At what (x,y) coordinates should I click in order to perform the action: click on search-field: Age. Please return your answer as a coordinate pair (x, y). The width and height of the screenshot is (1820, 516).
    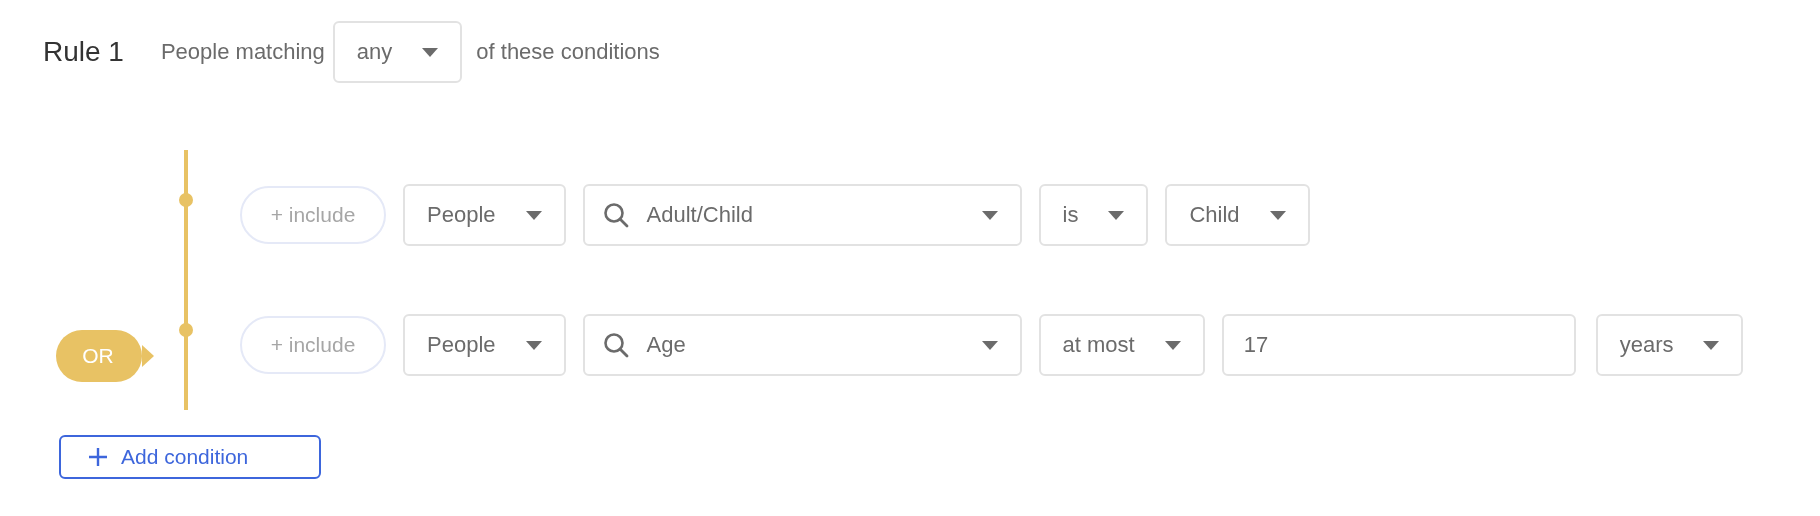
    Looking at the image, I should click on (802, 345).